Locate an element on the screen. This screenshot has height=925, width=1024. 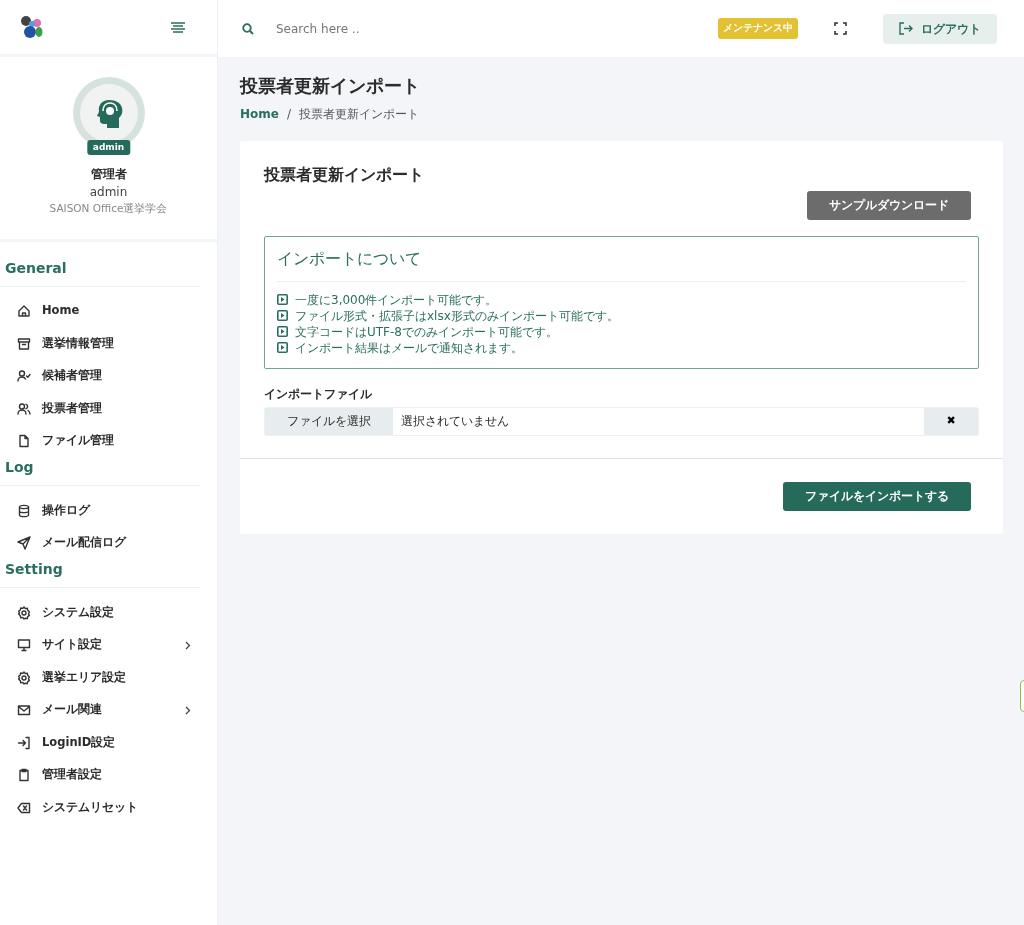
info-text: インポート結果はメールで通知されます。 is located at coordinates (409, 347).